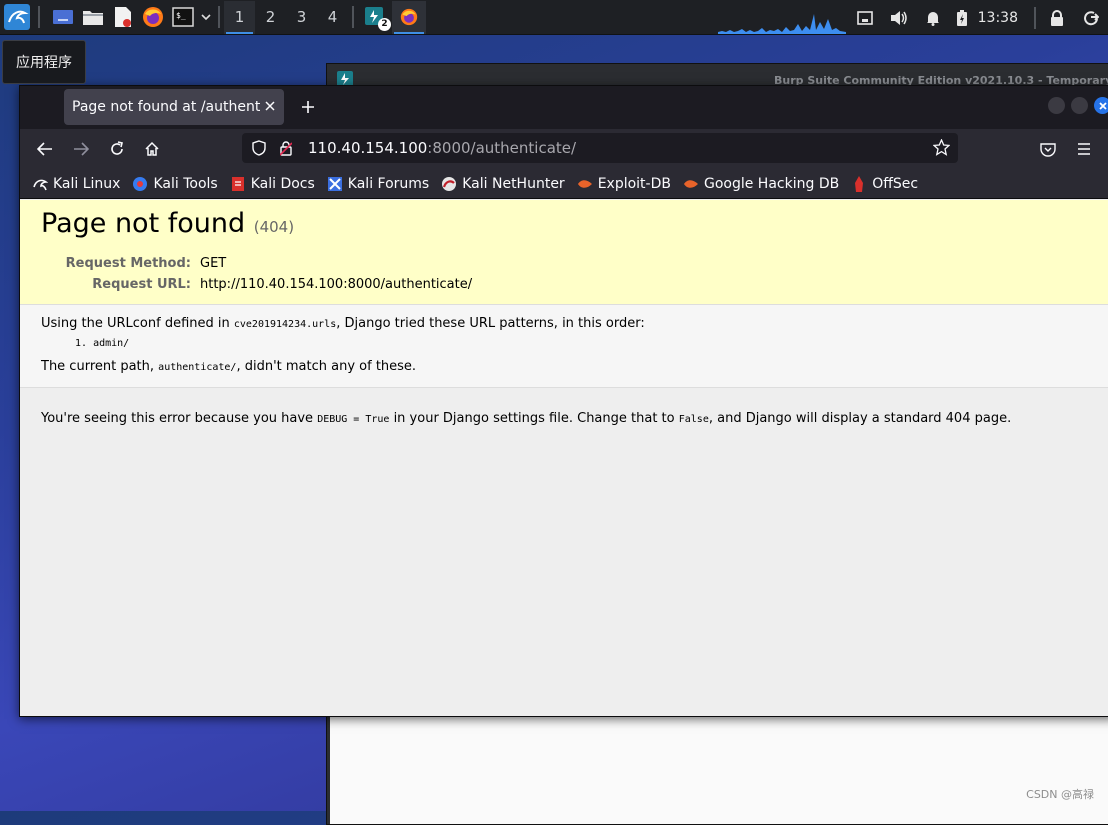 This screenshot has height=825, width=1108. I want to click on tracking-shield-icon, so click(259, 148).